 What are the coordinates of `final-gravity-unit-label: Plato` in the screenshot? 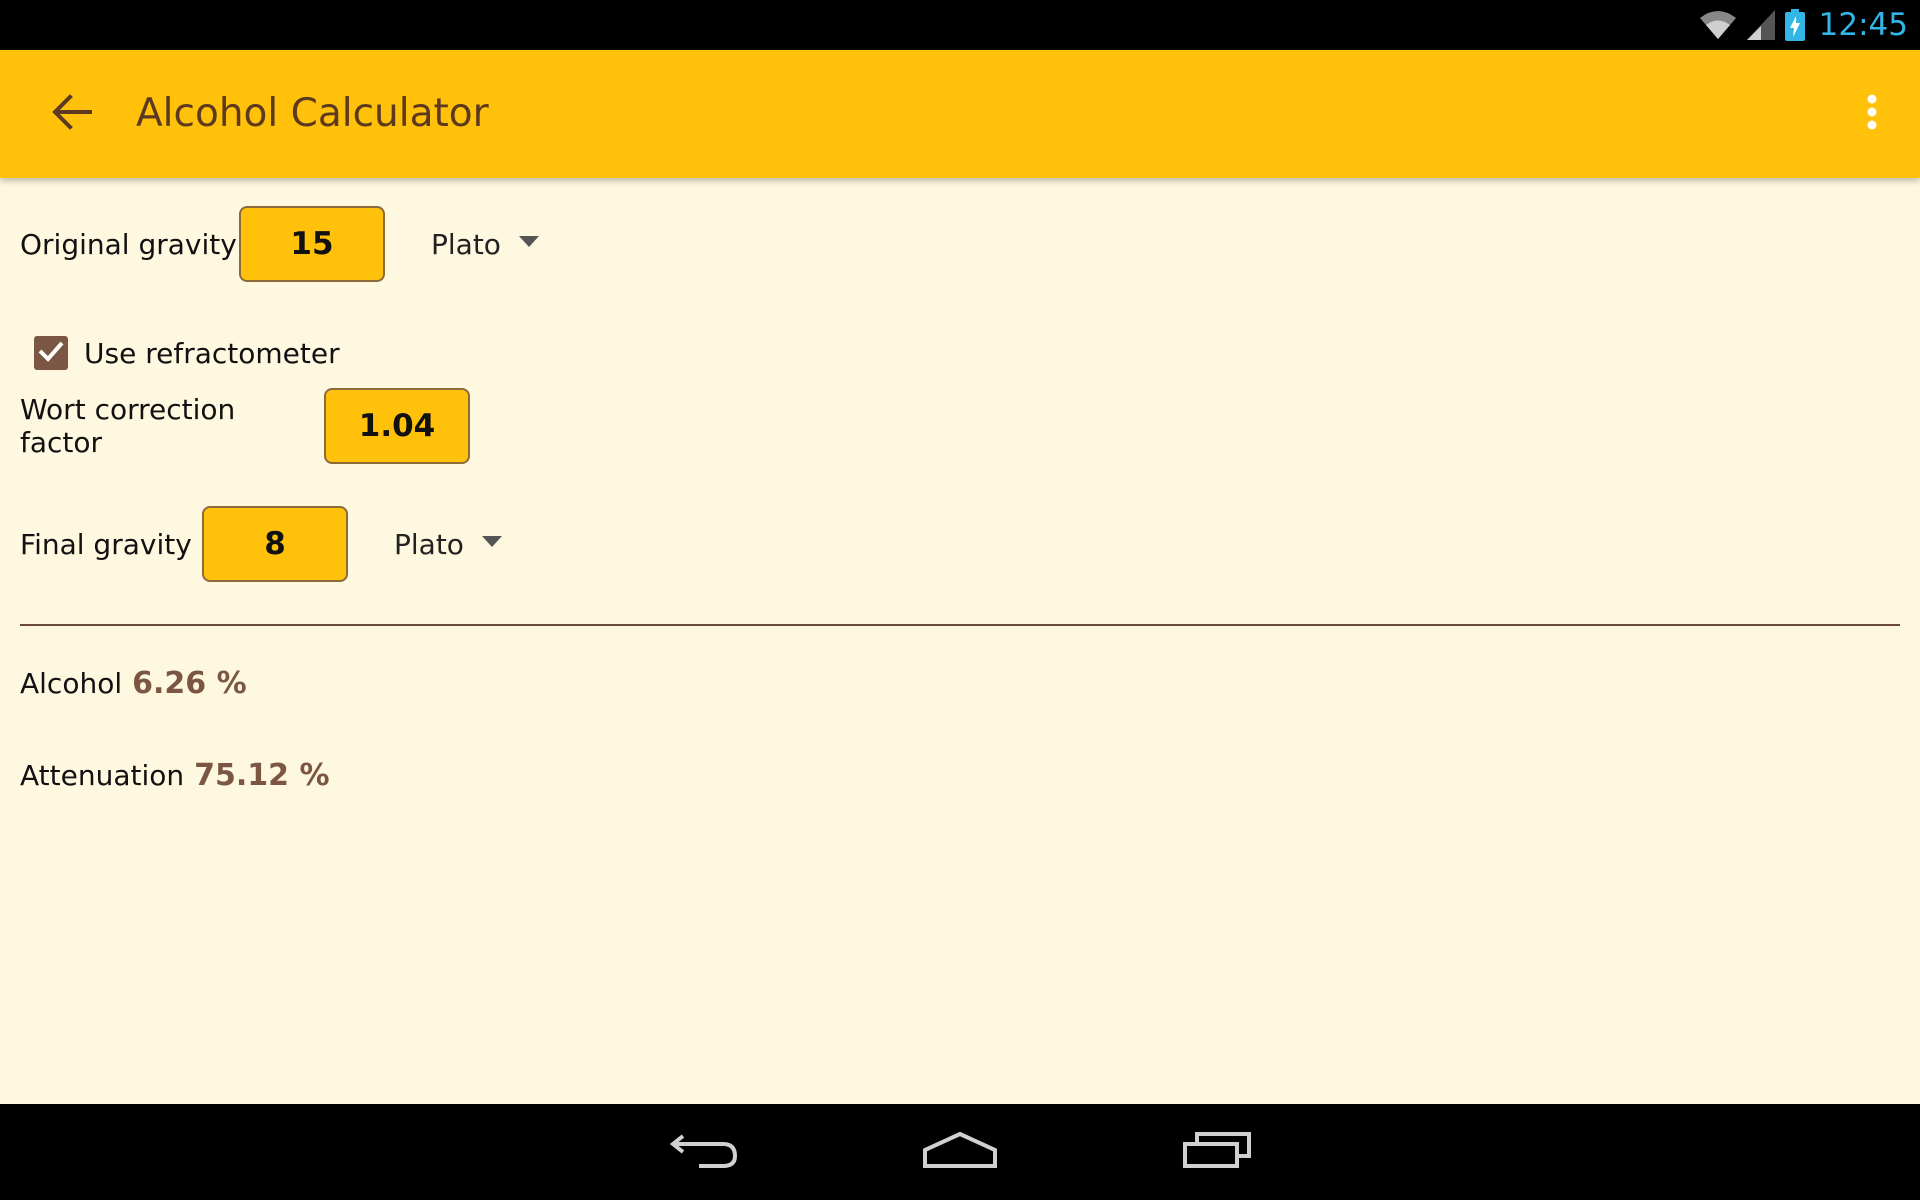 It's located at (429, 544).